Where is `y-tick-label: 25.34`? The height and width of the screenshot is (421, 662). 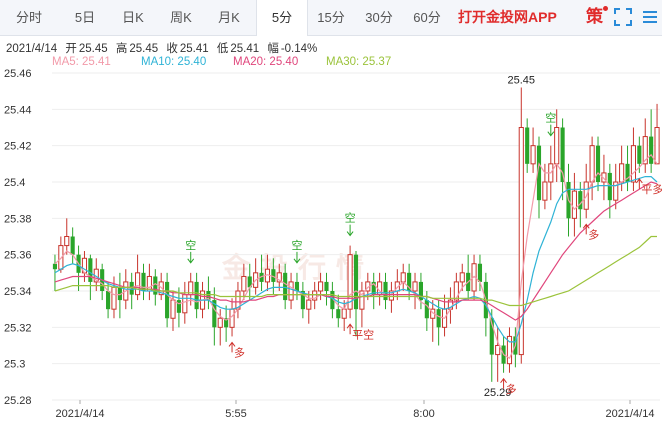 y-tick-label: 25.34 is located at coordinates (18, 292).